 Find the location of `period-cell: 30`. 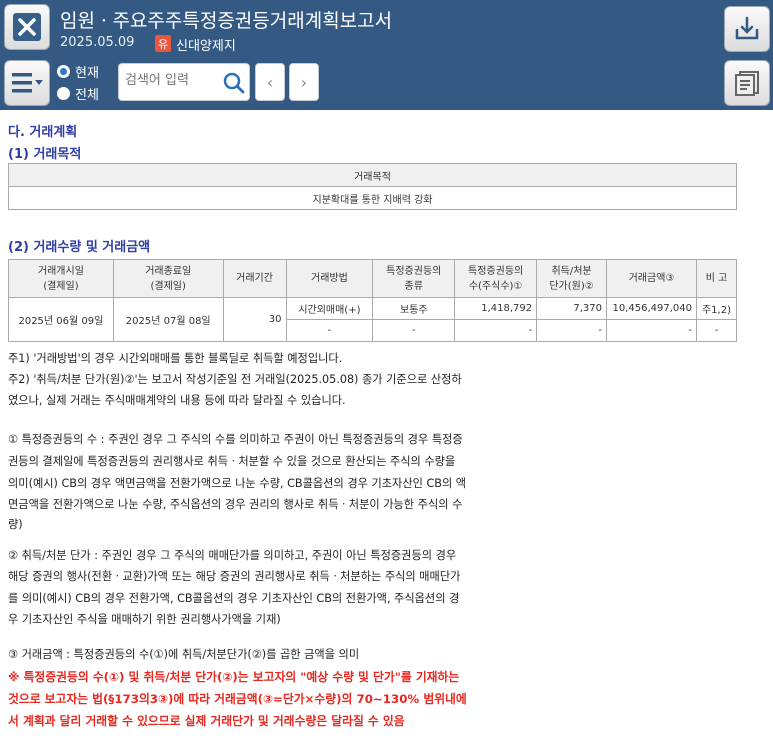

period-cell: 30 is located at coordinates (254, 319).